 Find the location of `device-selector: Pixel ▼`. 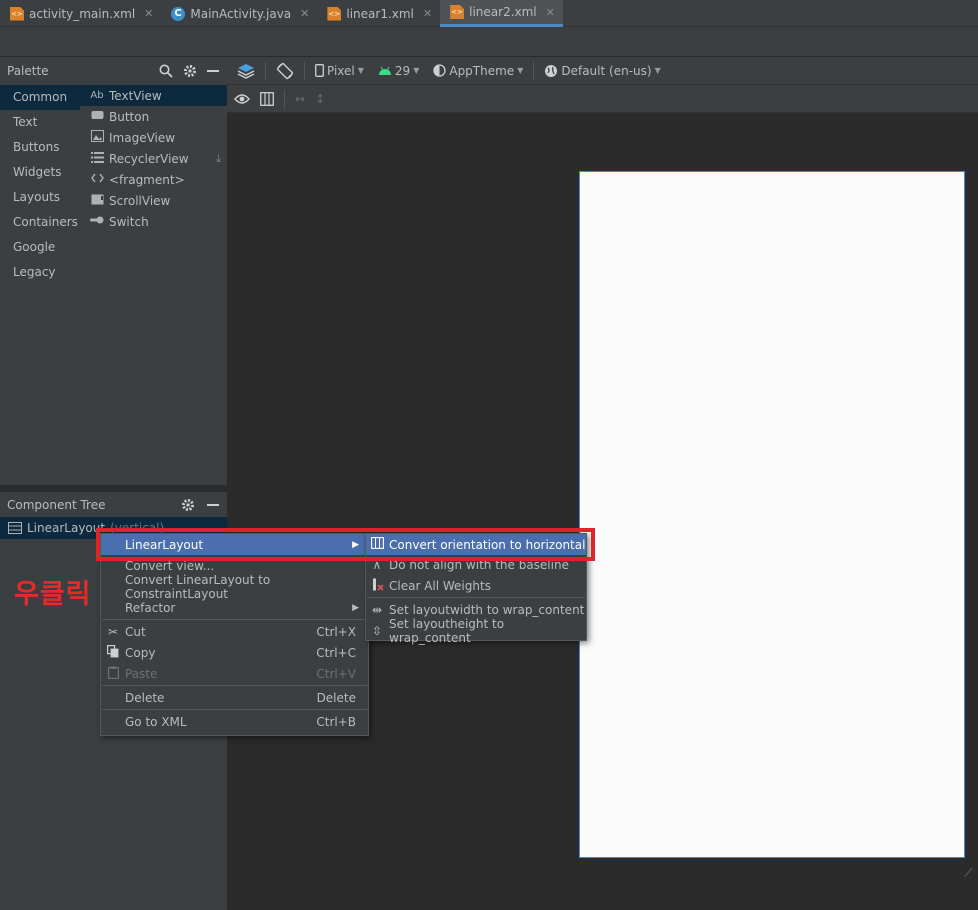

device-selector: Pixel ▼ is located at coordinates (339, 71).